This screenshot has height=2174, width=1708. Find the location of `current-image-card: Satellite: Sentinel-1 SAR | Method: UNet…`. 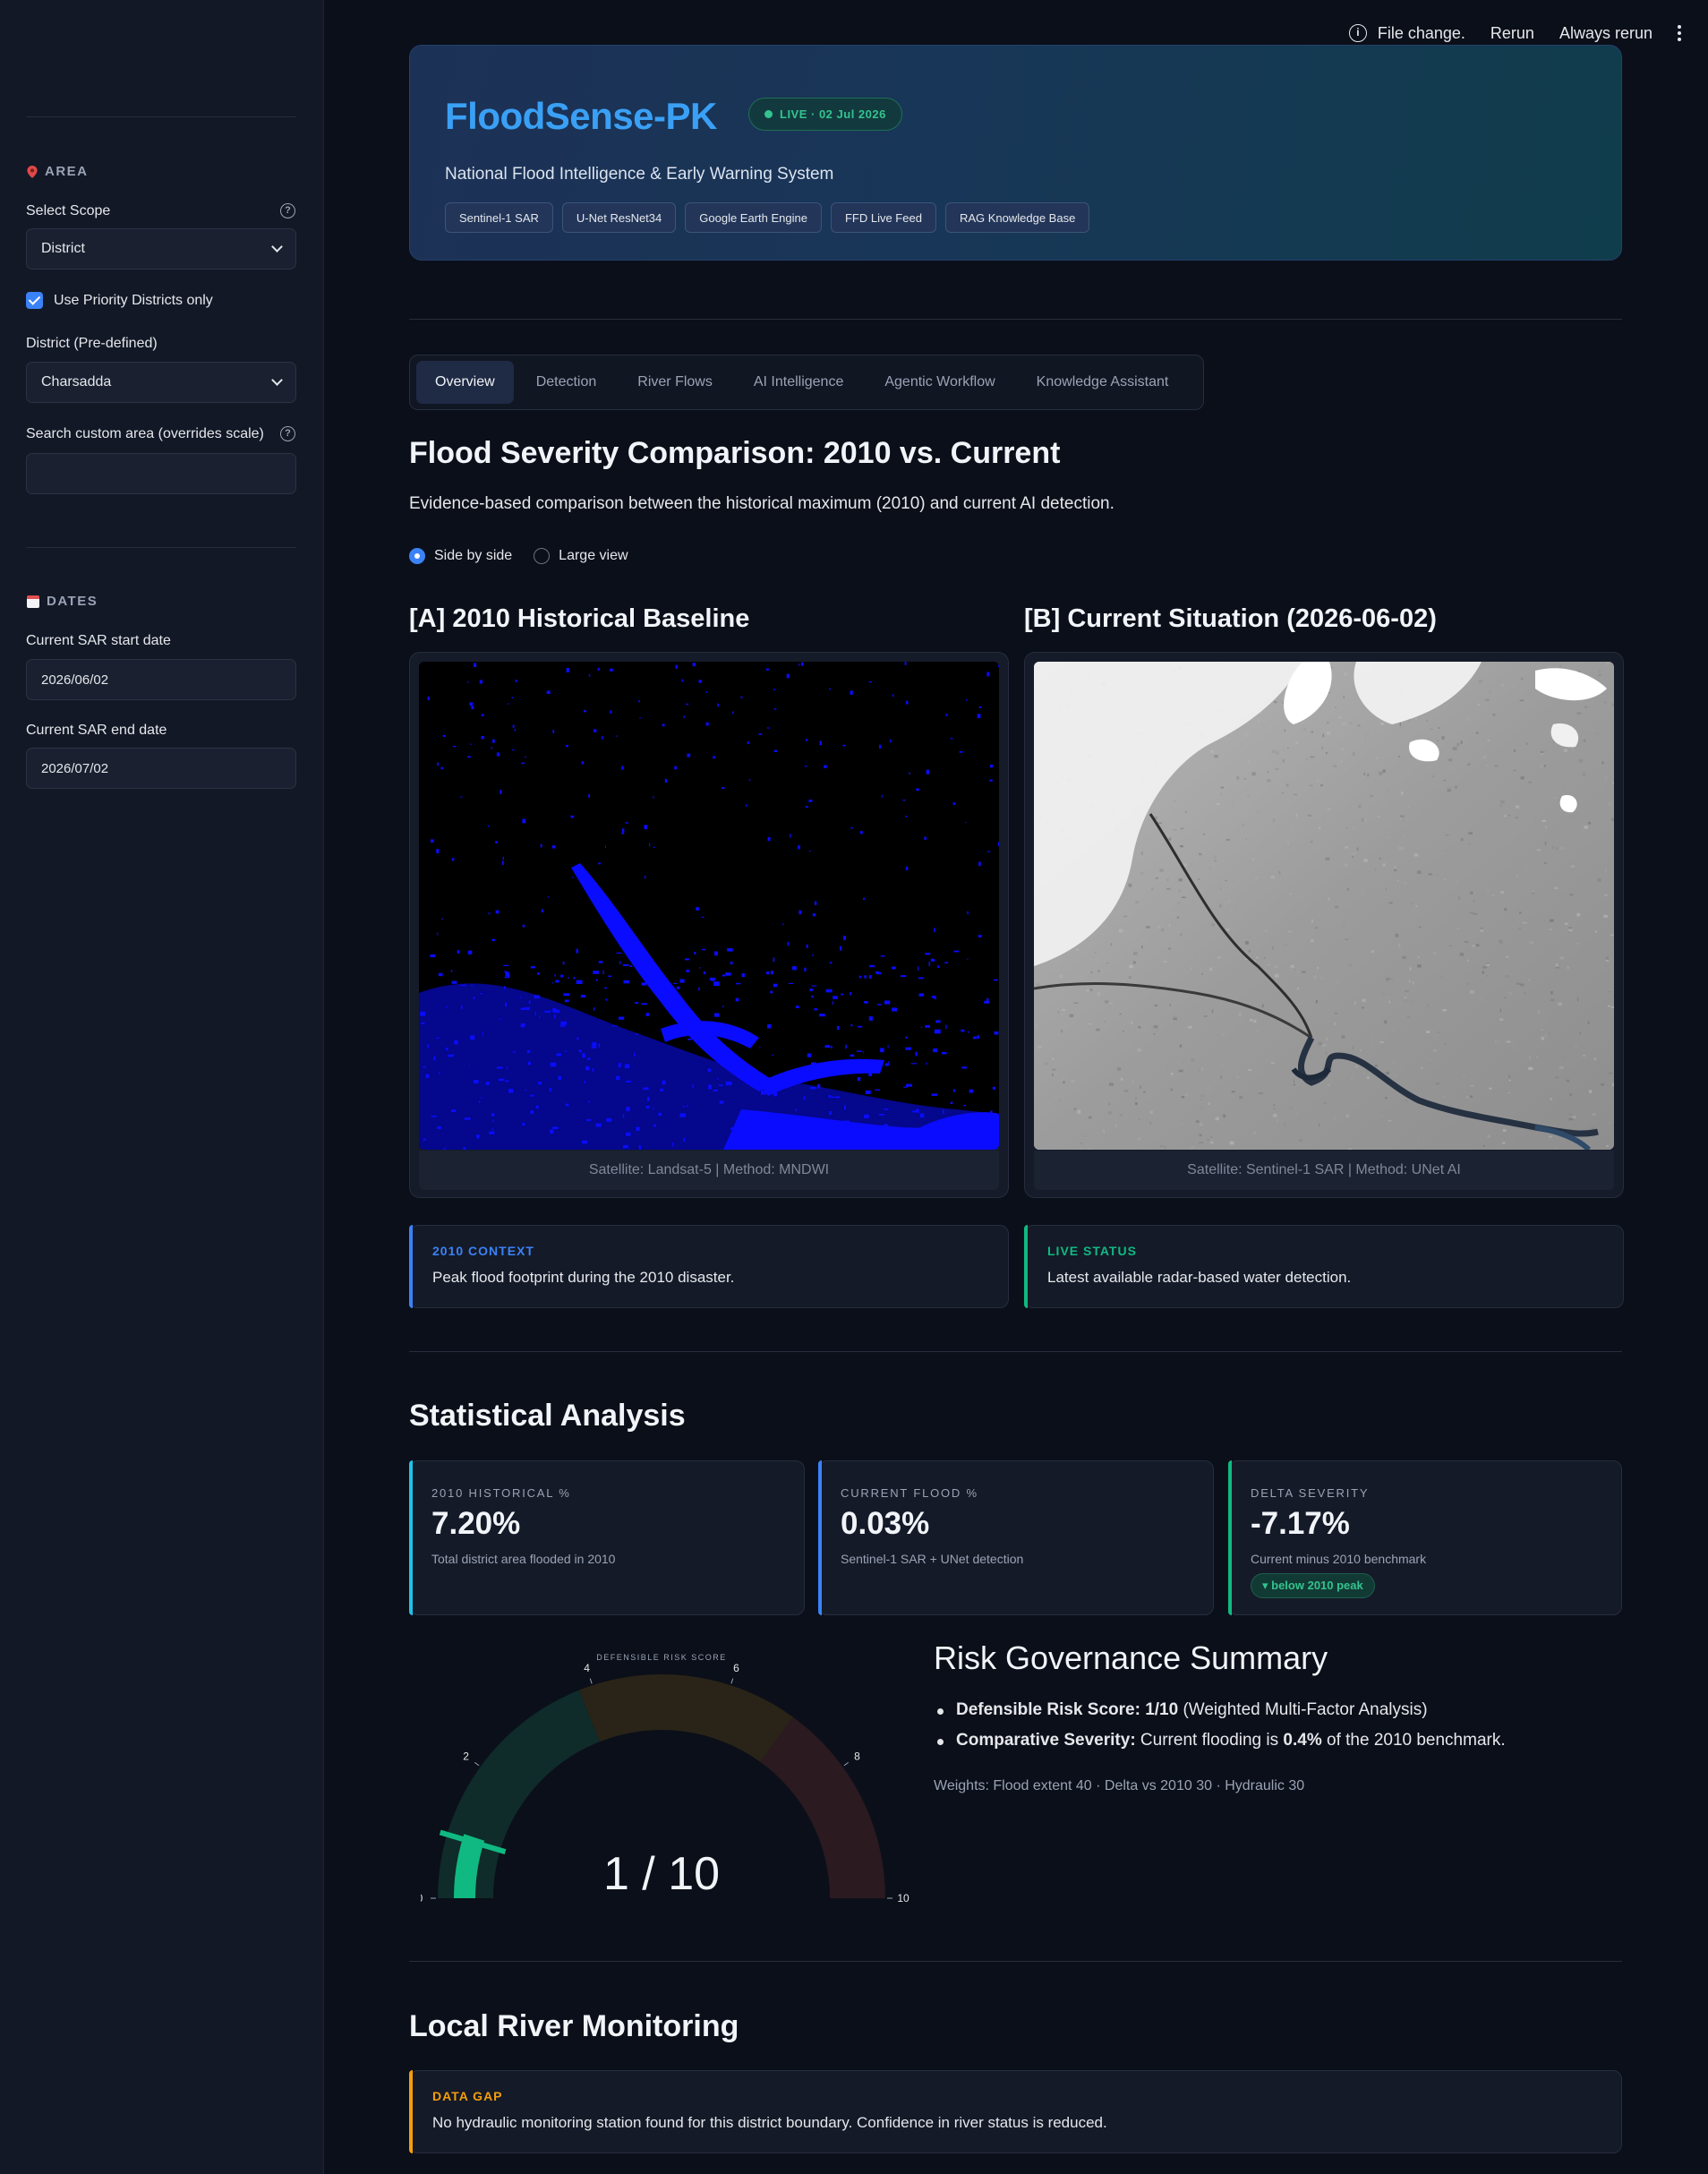

current-image-card: Satellite: Sentinel-1 SAR | Method: UNet… is located at coordinates (1324, 925).